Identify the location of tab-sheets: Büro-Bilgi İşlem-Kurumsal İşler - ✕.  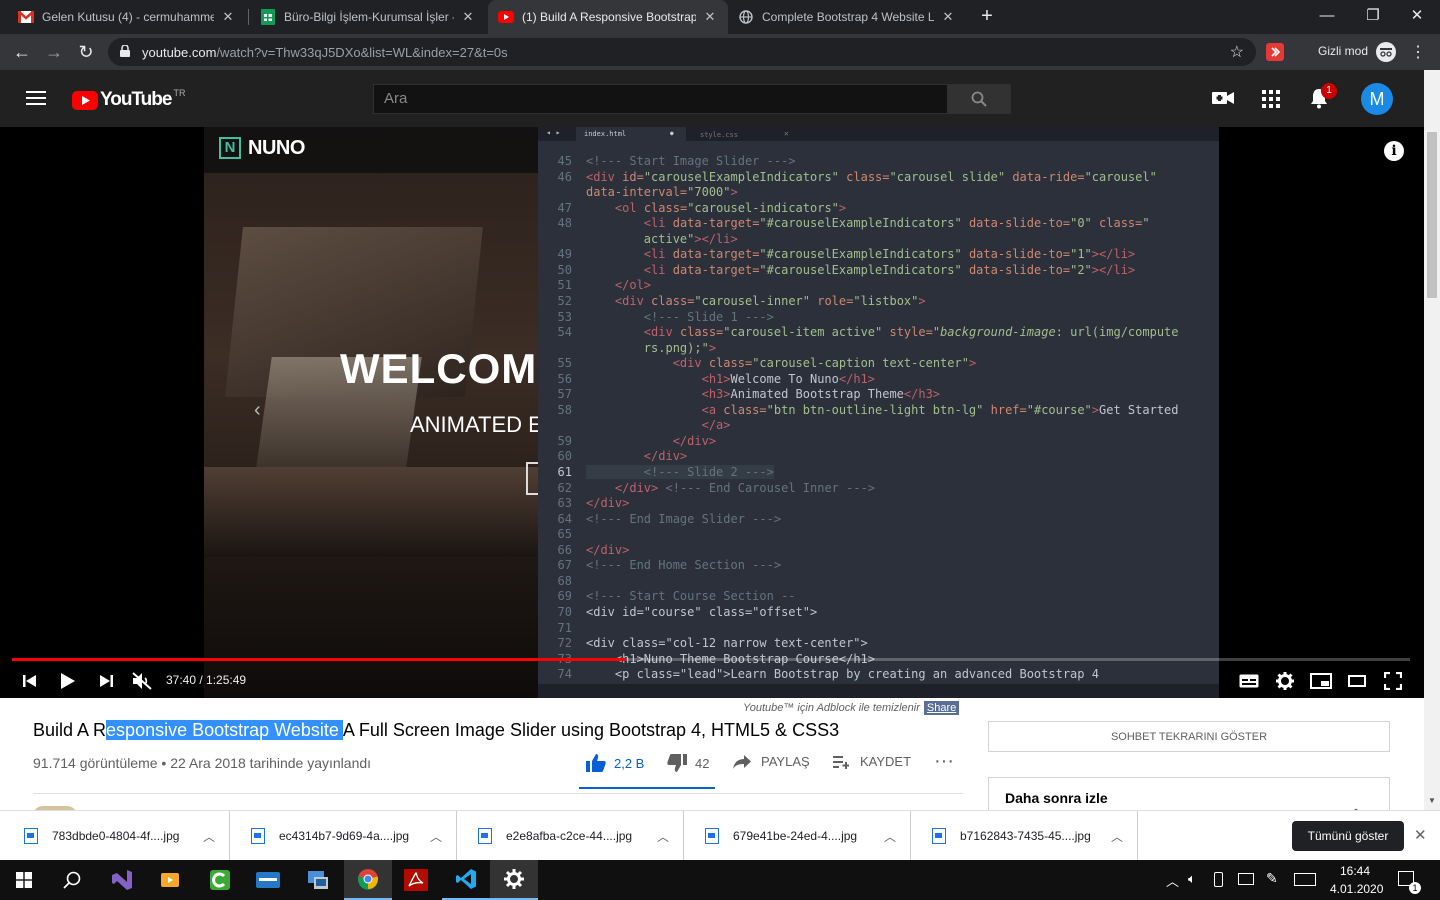
(368, 17).